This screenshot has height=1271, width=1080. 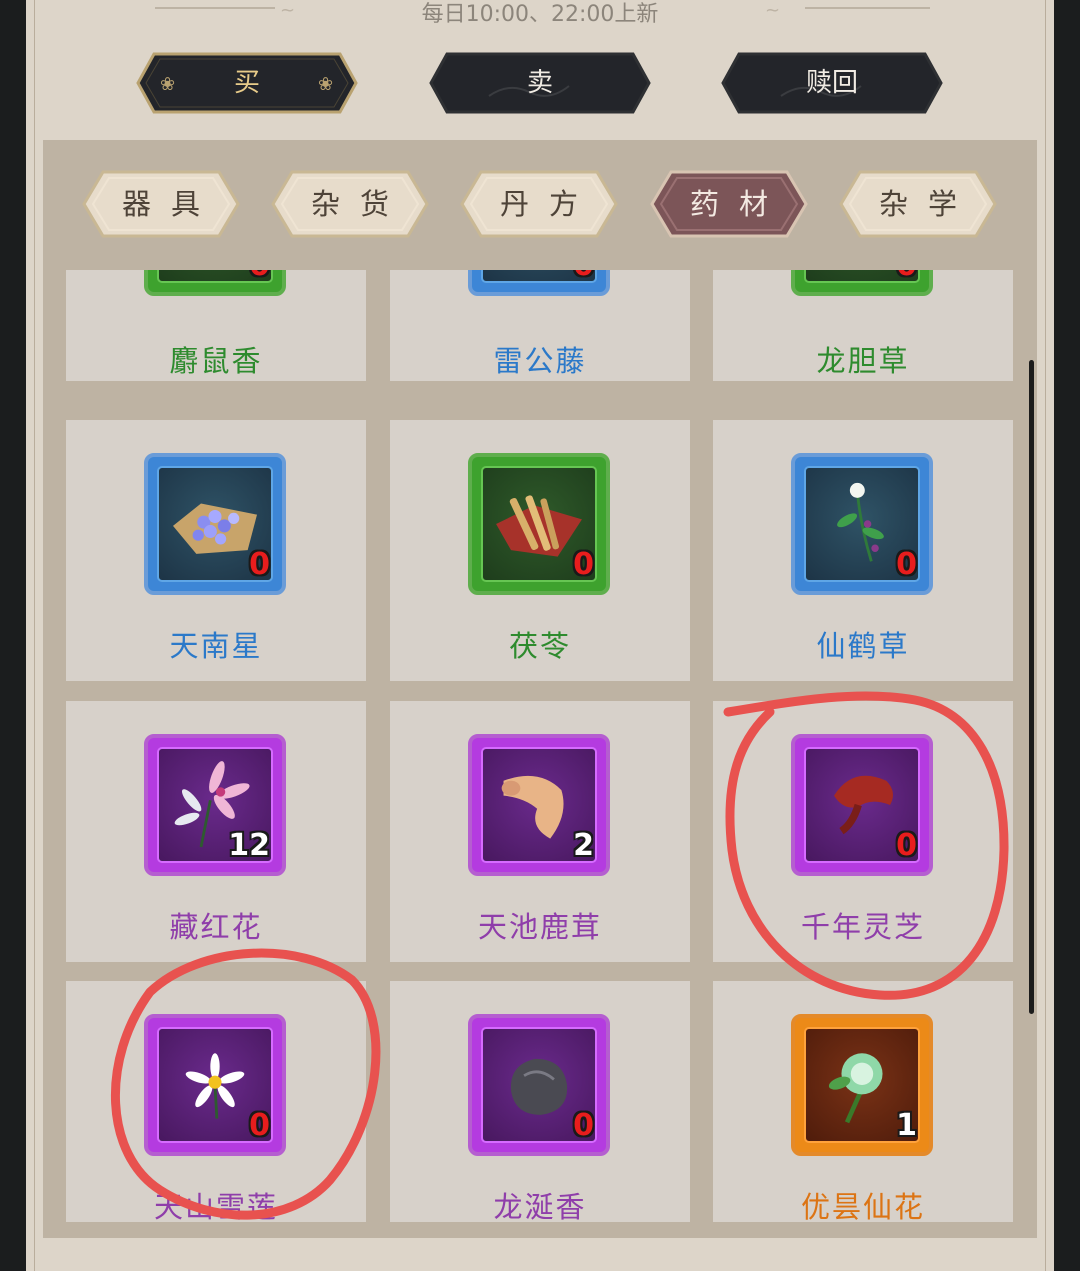 What do you see at coordinates (862, 1085) in the screenshot?
I see `item-icon-frame: 1` at bounding box center [862, 1085].